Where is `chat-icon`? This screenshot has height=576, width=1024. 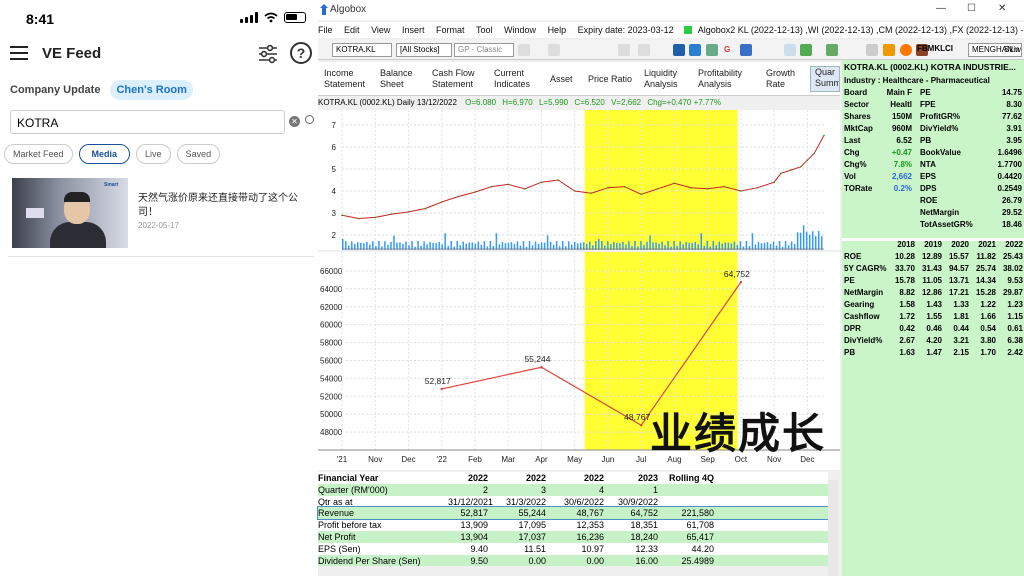 chat-icon is located at coordinates (906, 50).